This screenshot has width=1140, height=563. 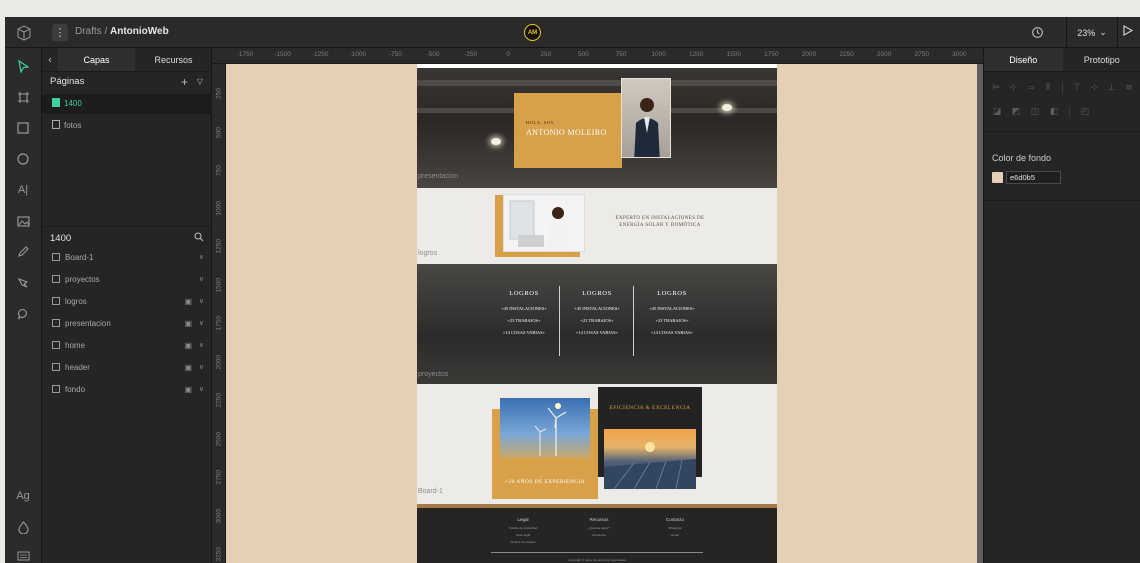 I want to click on exclude-icon: ◧, so click(x=1054, y=112).